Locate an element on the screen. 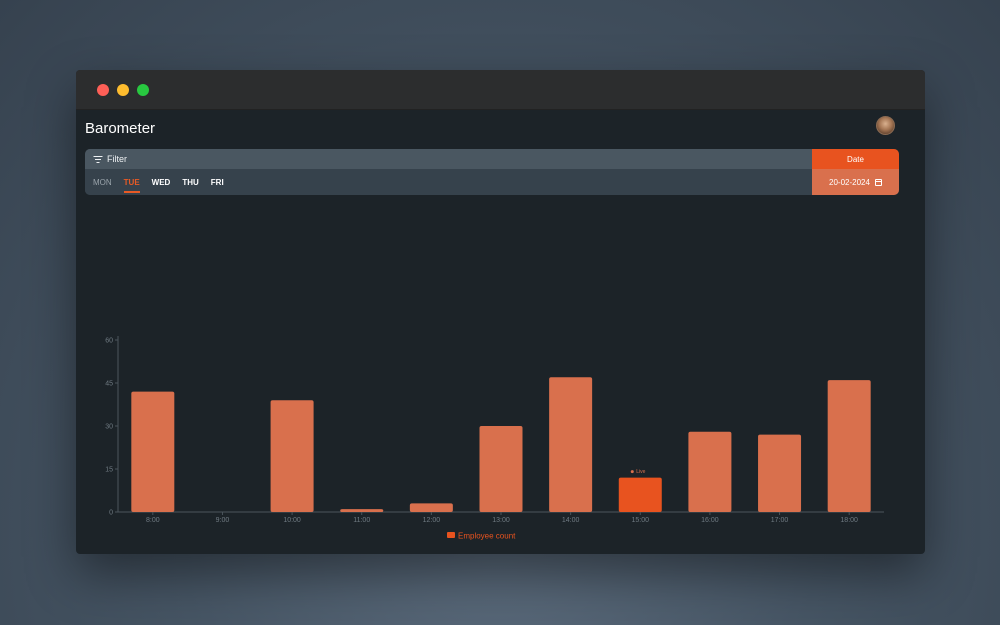 This screenshot has width=1000, height=625. x-tick-label: 16:00 is located at coordinates (710, 520).